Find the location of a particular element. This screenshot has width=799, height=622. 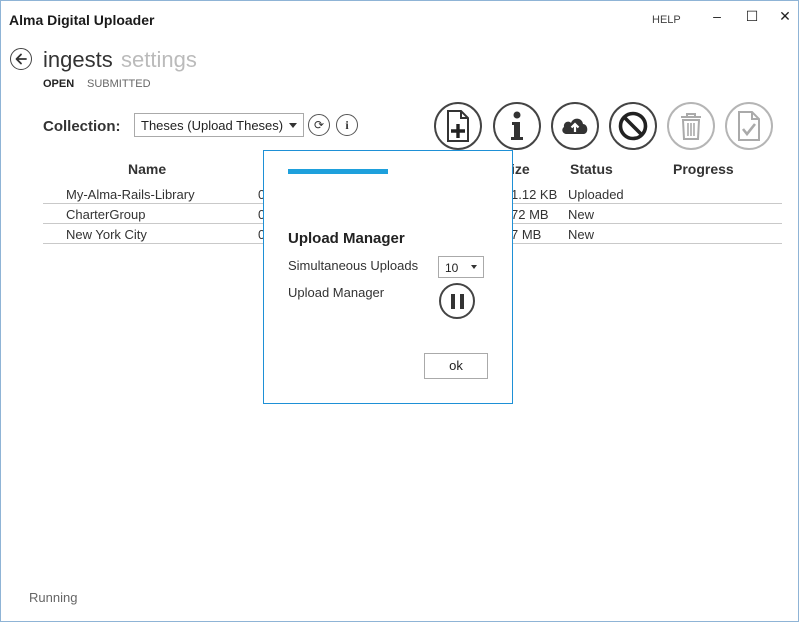

dialog-title: Upload Manager is located at coordinates (346, 238).